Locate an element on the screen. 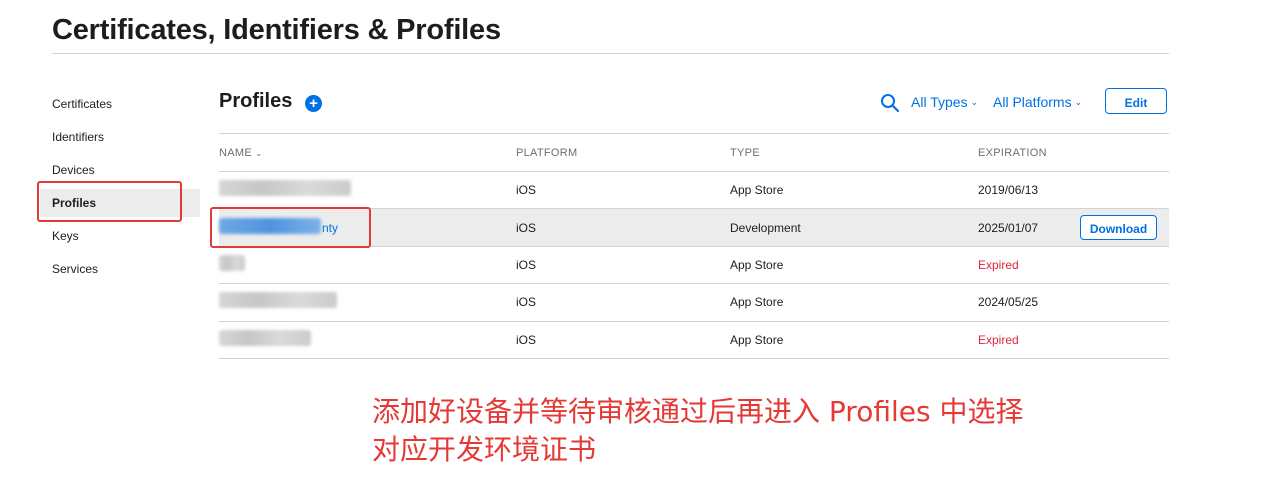 Image resolution: width=1273 pixels, height=479 pixels. sidebar-item-devices: Devices is located at coordinates (120, 170).